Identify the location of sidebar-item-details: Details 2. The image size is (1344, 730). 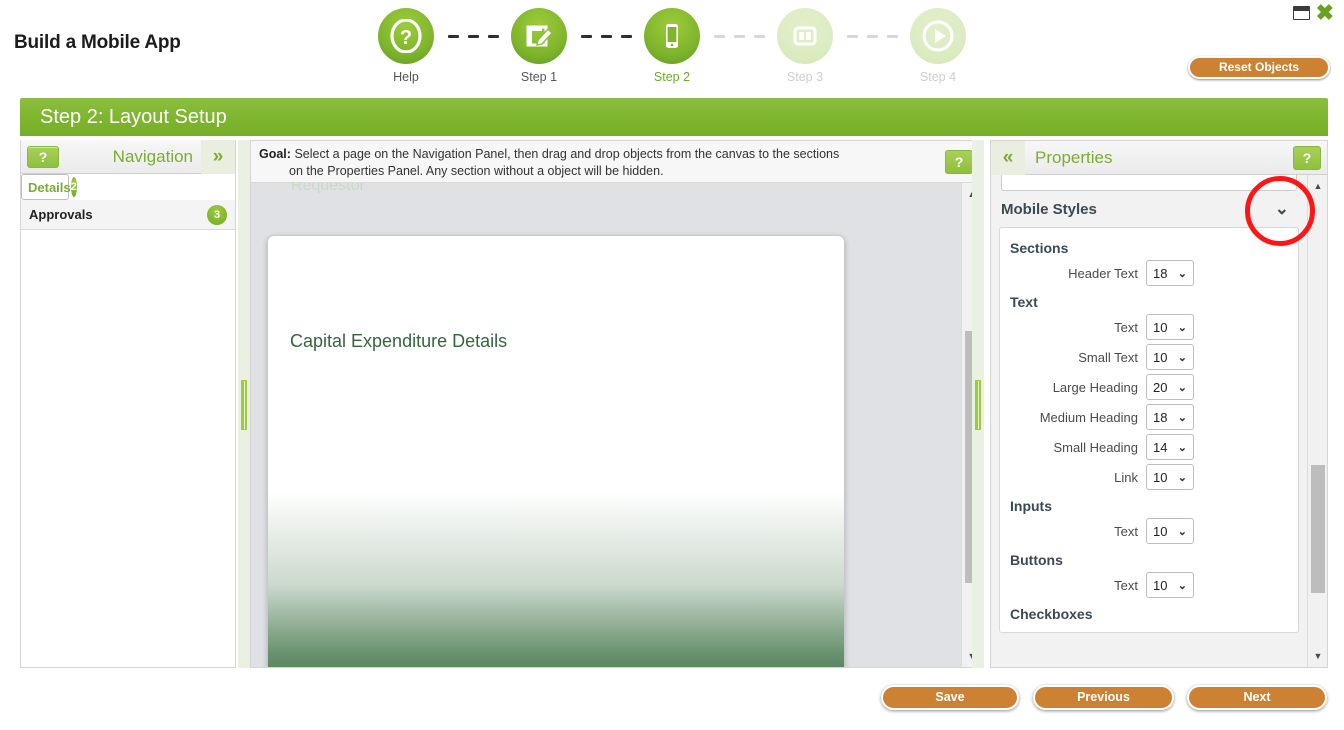
(49, 187).